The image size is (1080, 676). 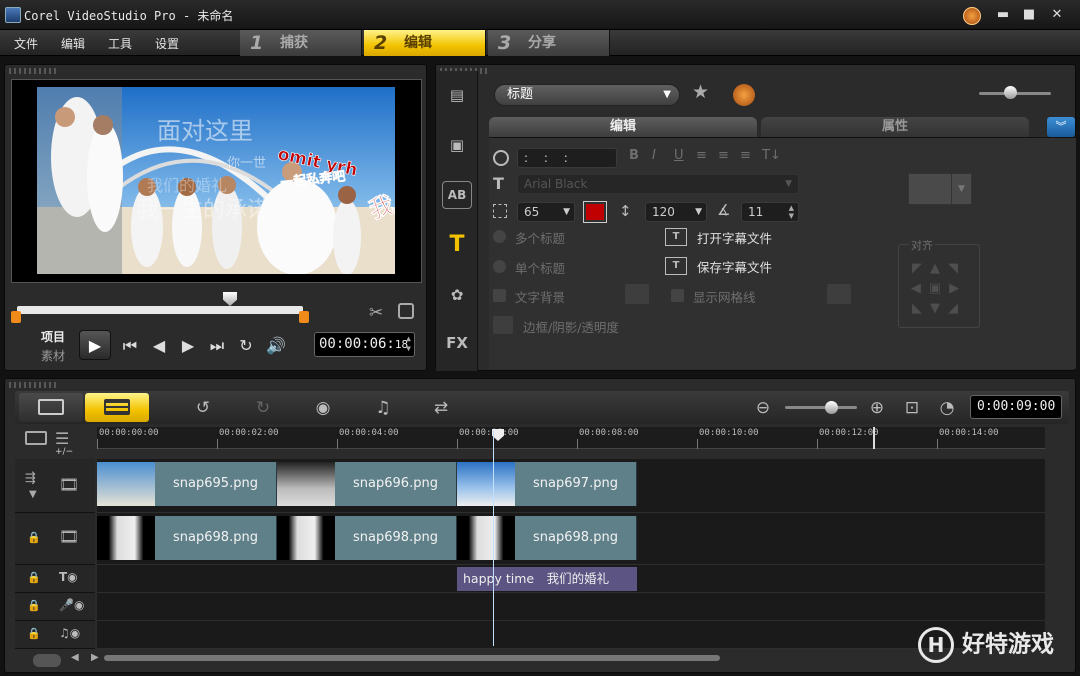 I want to click on text-background-settings-icon, so click(x=637, y=294).